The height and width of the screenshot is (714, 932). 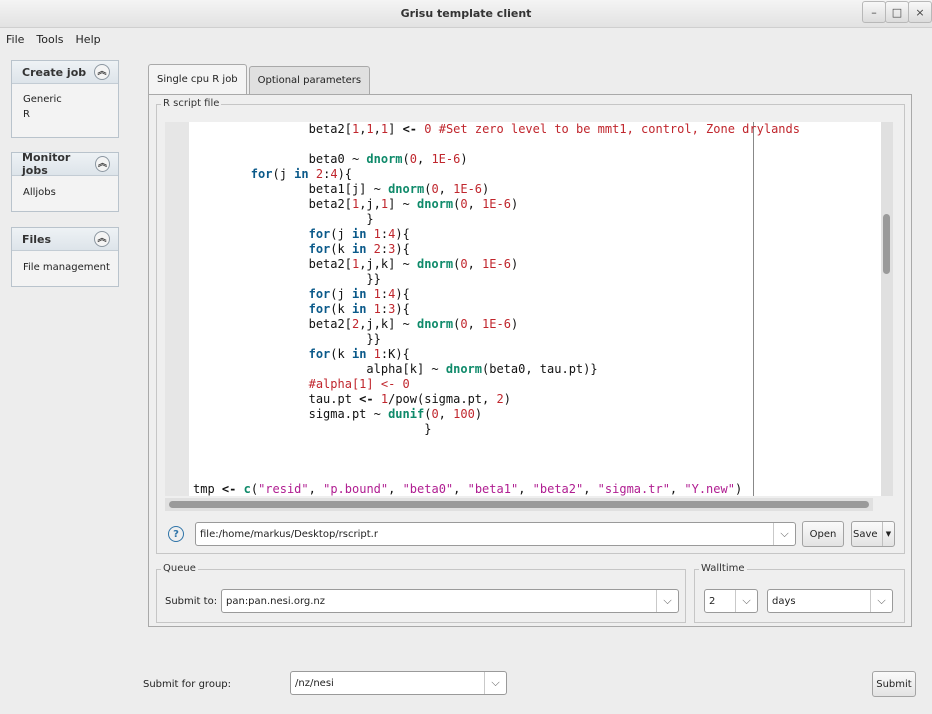 I want to click on menu-help: Help, so click(x=88, y=40).